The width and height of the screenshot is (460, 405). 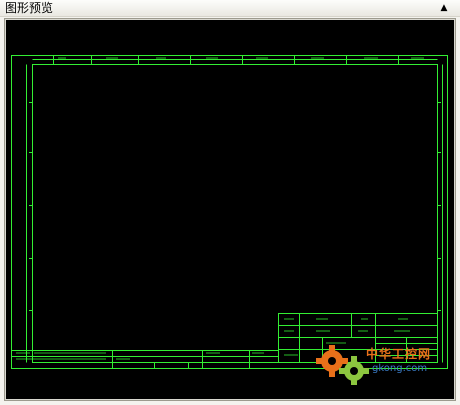 What do you see at coordinates (400, 368) in the screenshot?
I see `watermark-domain: gkong.com` at bounding box center [400, 368].